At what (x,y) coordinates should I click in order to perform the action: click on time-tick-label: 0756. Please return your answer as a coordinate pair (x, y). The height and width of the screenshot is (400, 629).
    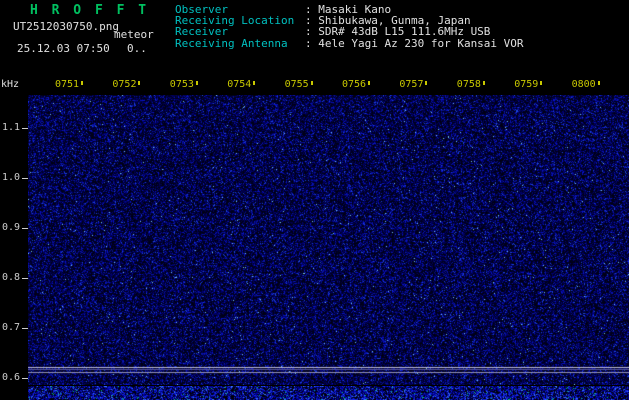
    Looking at the image, I should click on (354, 84).